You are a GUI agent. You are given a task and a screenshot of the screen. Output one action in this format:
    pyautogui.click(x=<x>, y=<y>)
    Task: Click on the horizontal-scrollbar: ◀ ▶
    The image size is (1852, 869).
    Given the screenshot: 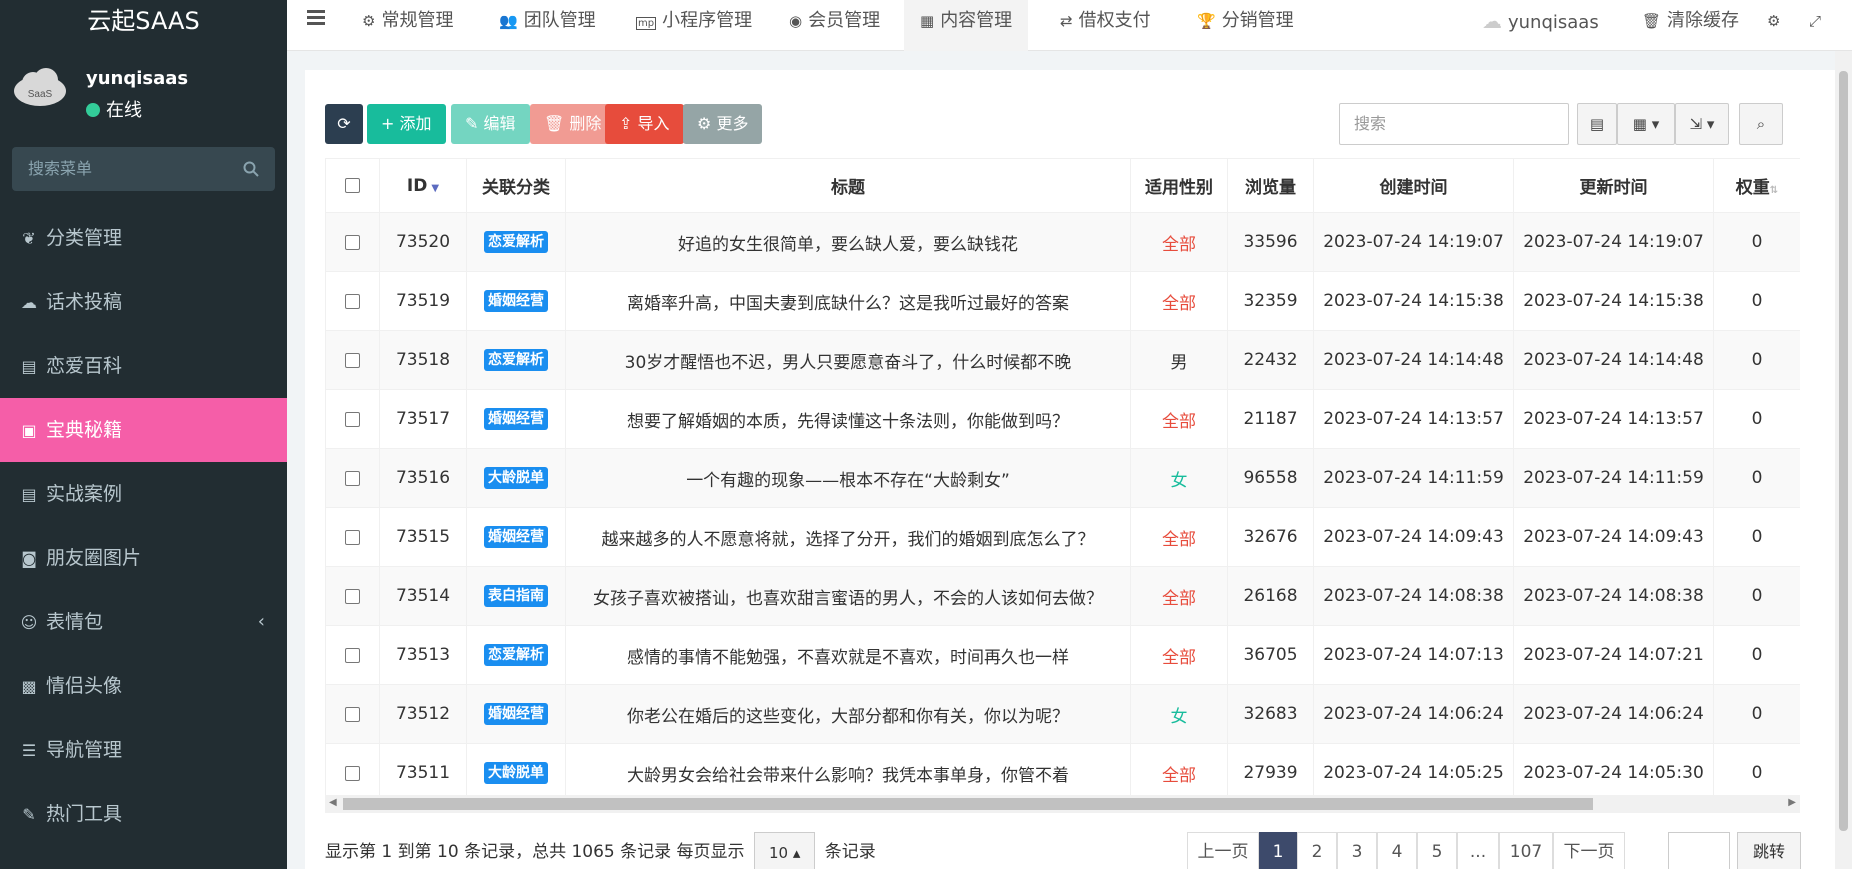 What is the action you would take?
    pyautogui.click(x=1062, y=804)
    